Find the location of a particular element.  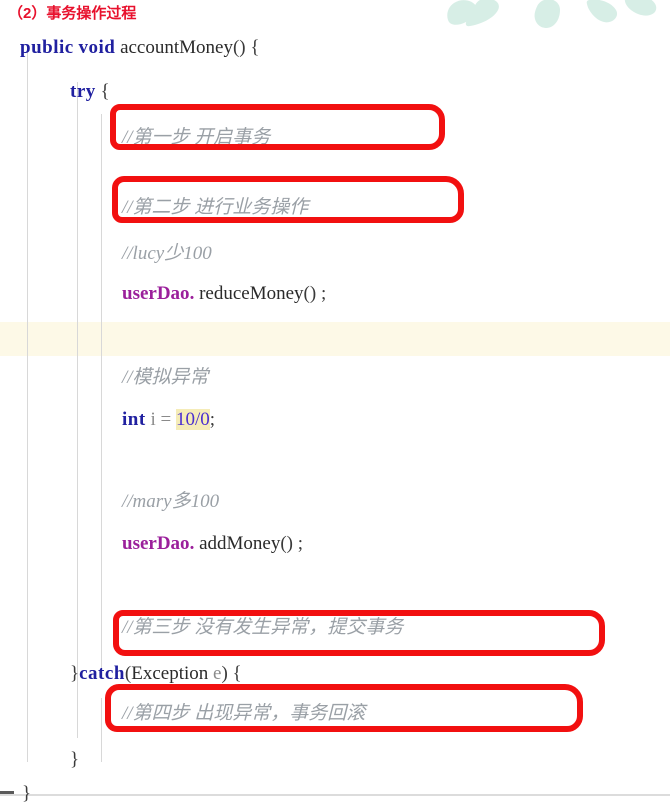

keyword-public: public is located at coordinates (47, 47).